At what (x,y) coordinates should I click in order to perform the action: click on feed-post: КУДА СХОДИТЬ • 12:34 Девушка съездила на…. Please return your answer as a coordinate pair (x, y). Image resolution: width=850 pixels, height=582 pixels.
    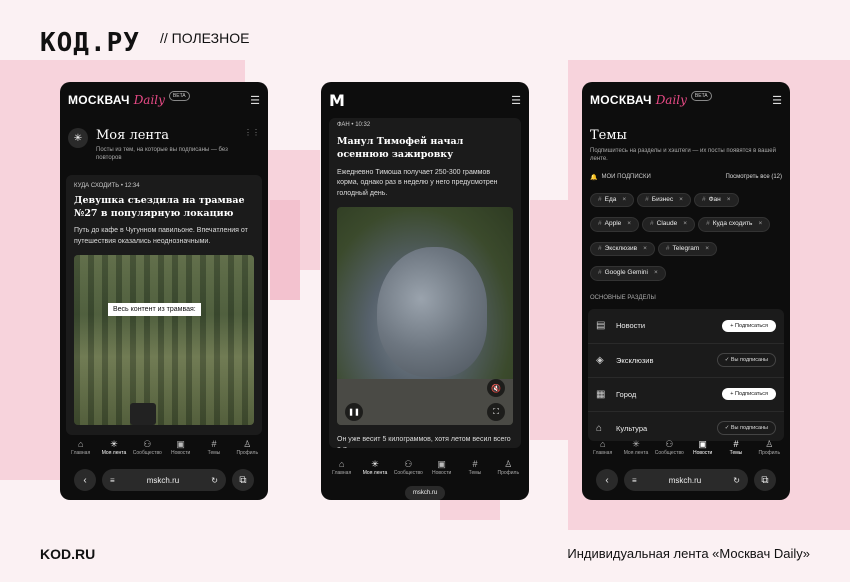
    Looking at the image, I should click on (164, 304).